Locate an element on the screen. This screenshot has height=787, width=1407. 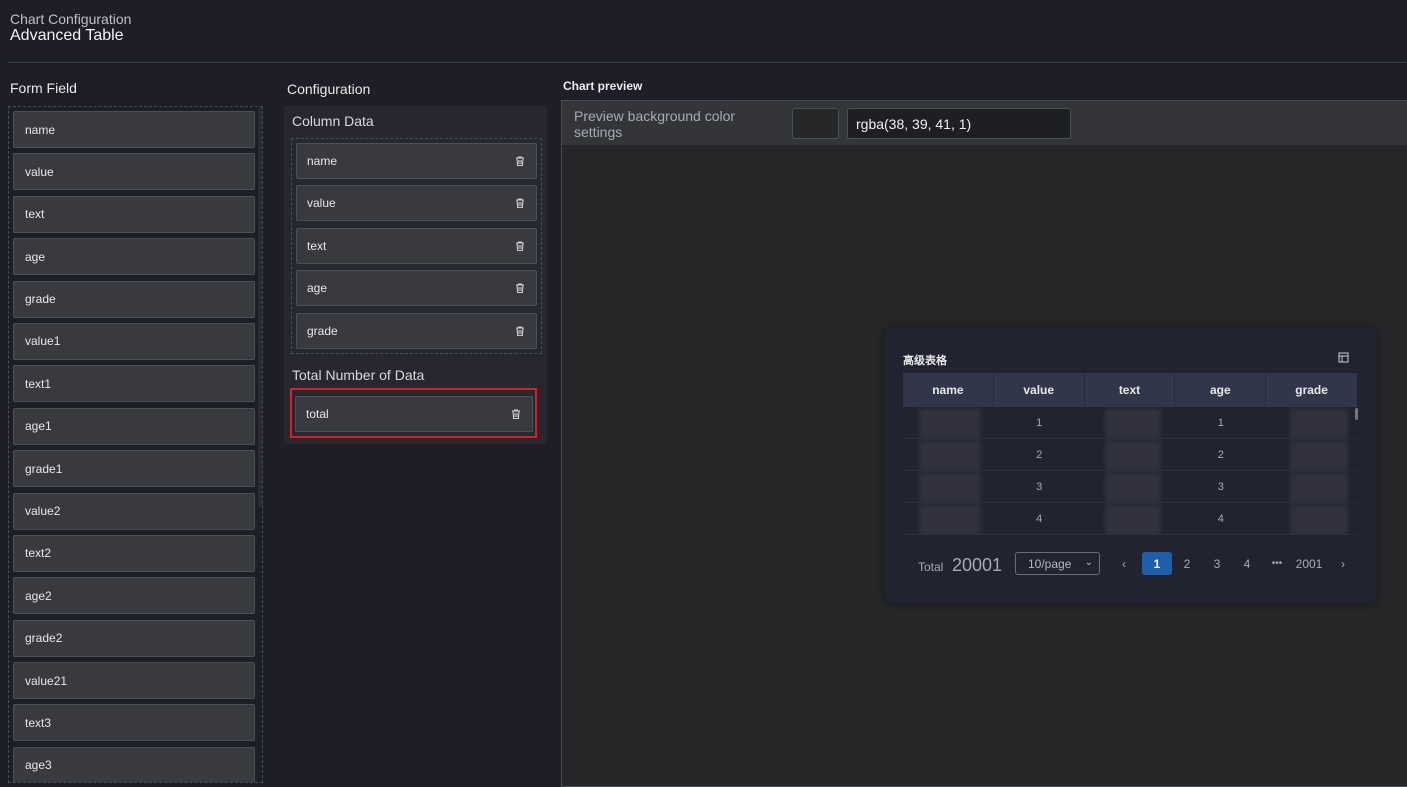
table-row: 4 4 is located at coordinates (1130, 519).